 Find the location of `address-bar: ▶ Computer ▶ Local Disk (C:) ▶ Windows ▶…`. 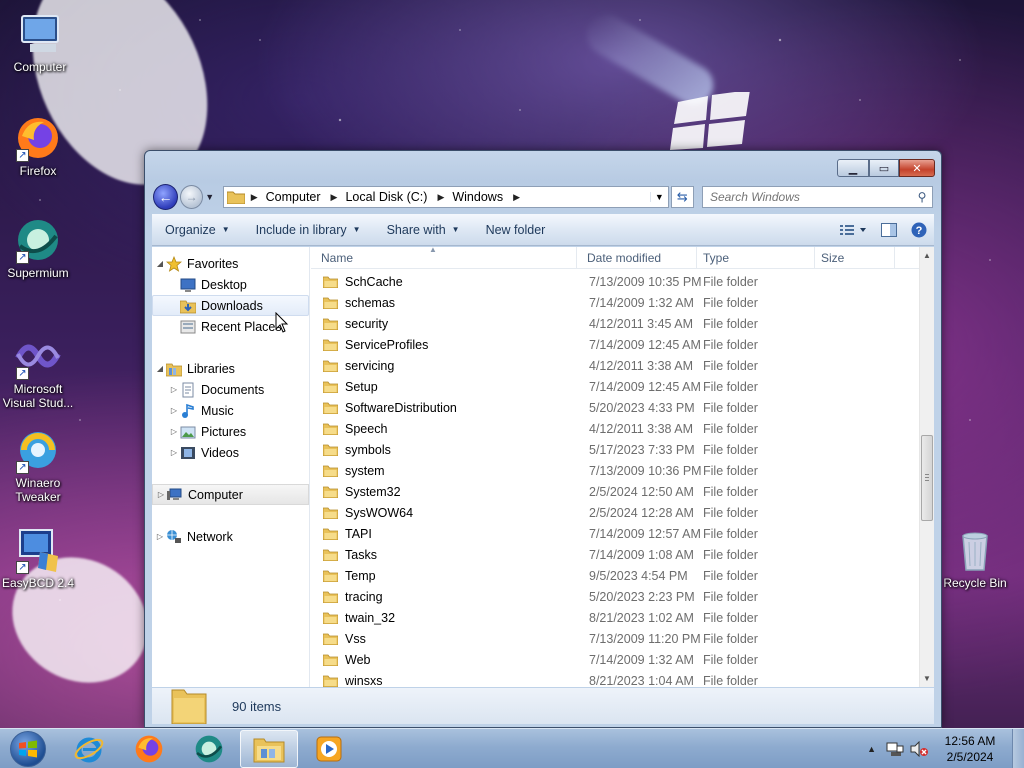

address-bar: ▶ Computer ▶ Local Disk (C:) ▶ Windows ▶… is located at coordinates (445, 197).